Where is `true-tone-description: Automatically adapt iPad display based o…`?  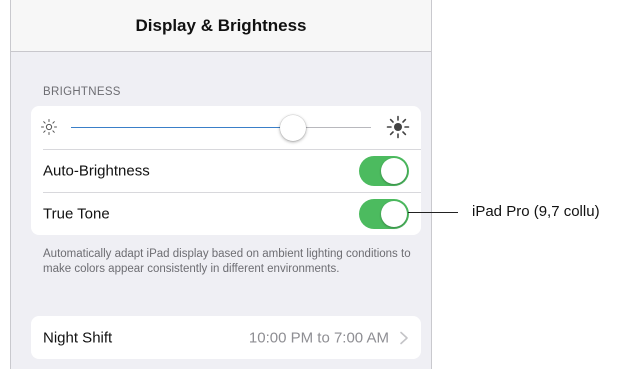
true-tone-description: Automatically adapt iPad display based o… is located at coordinates (227, 261).